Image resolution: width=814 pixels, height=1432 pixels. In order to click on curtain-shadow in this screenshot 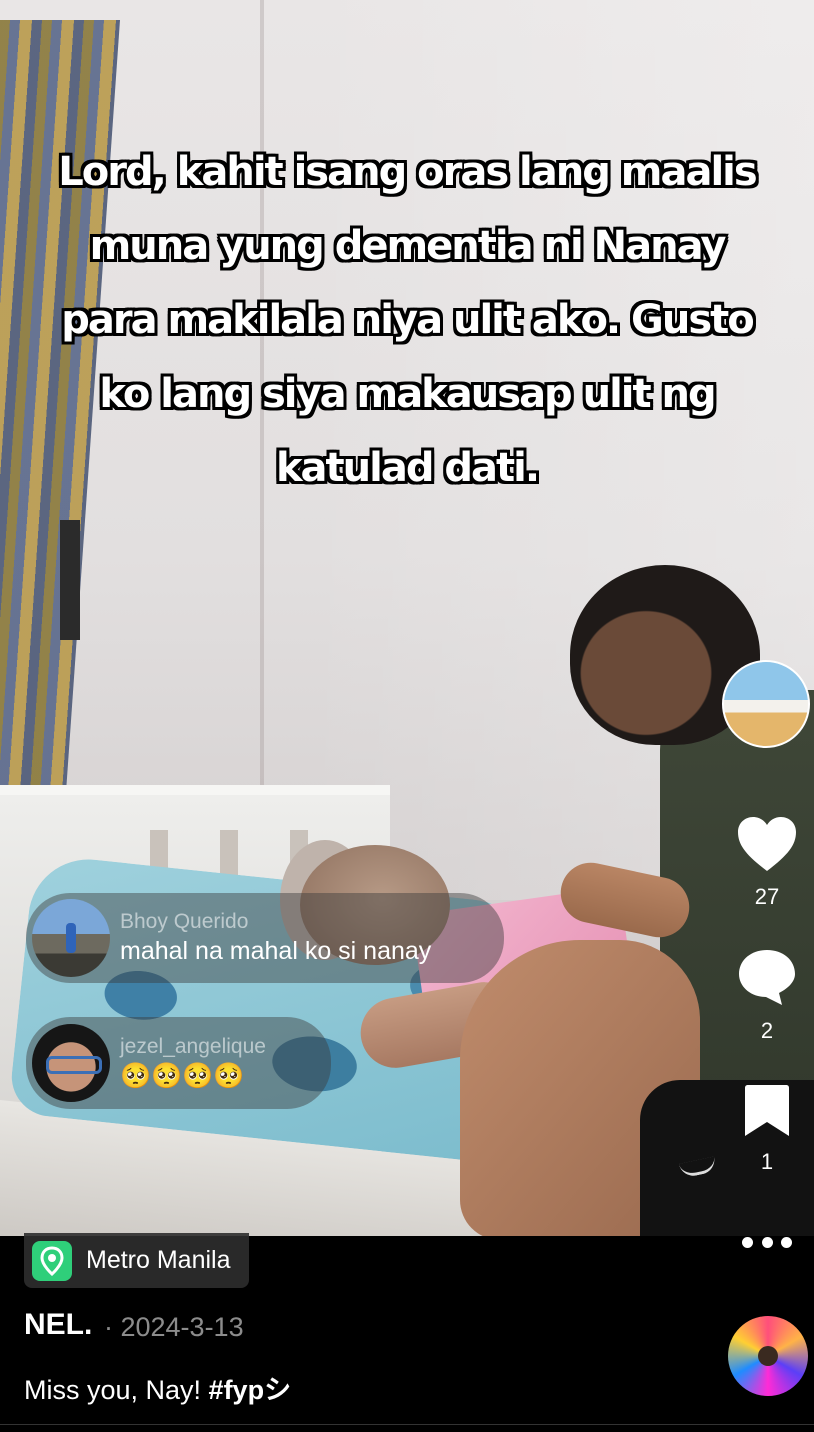, I will do `click(70, 580)`.